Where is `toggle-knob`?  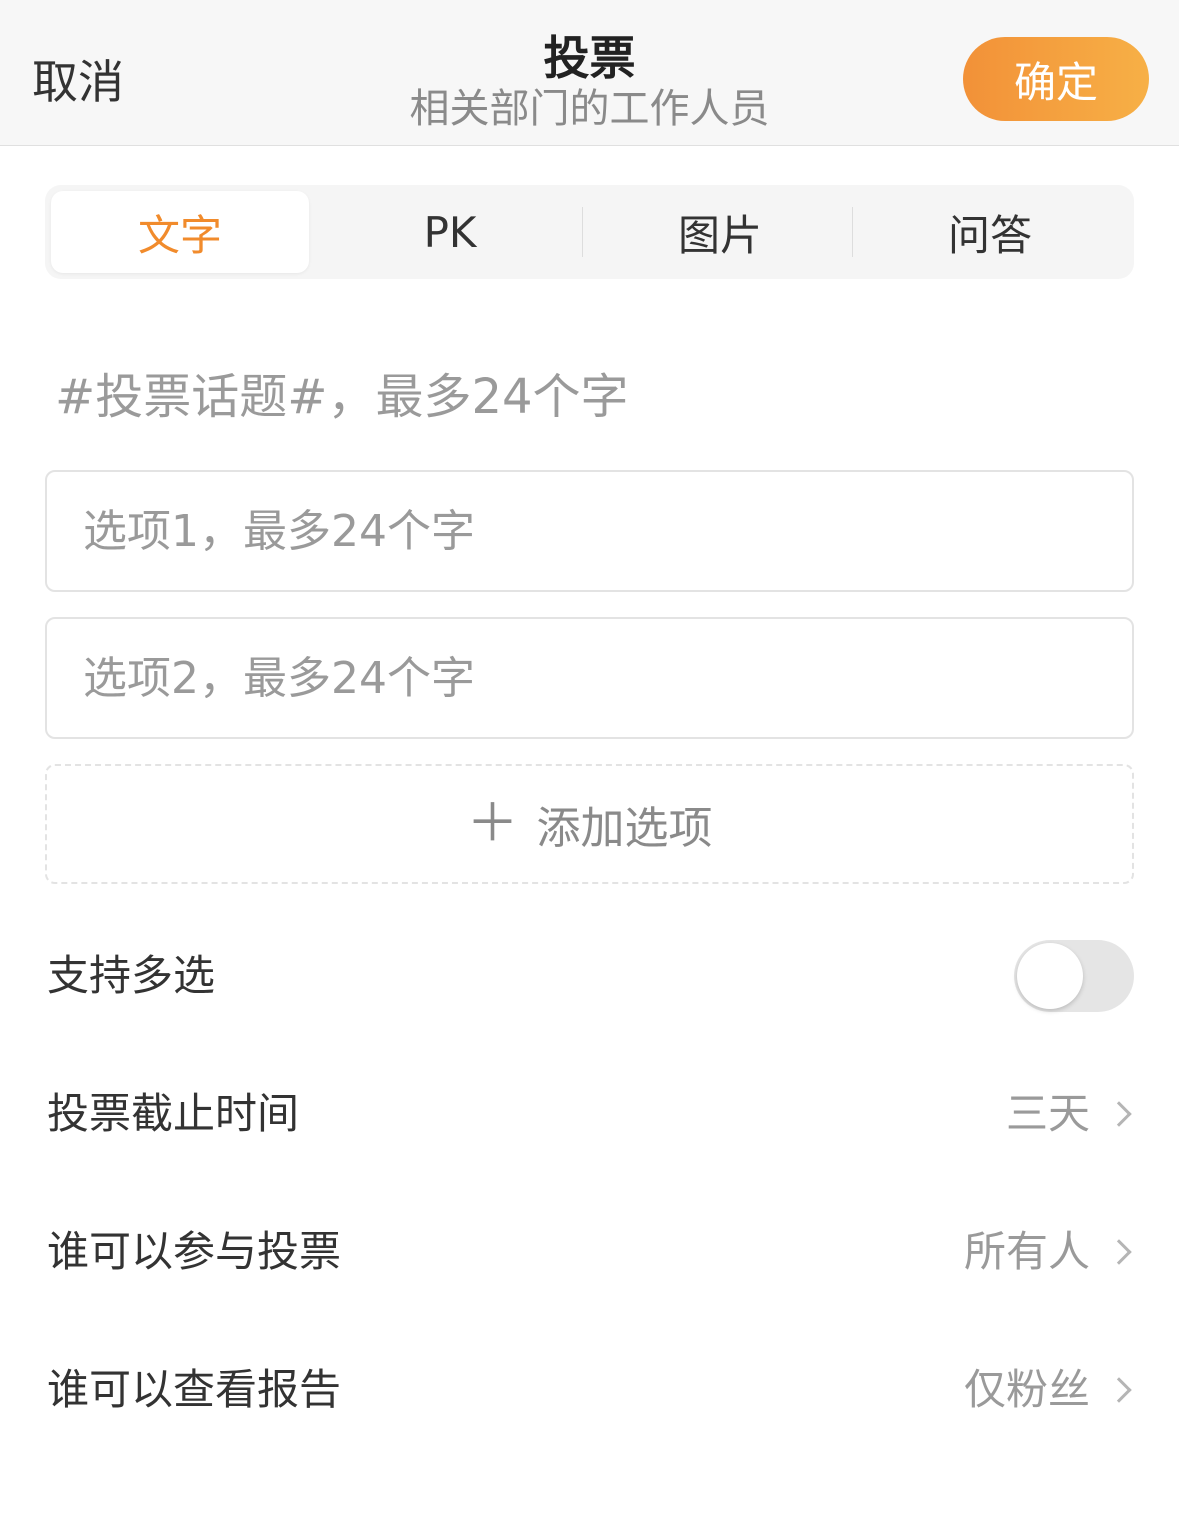 toggle-knob is located at coordinates (1050, 976).